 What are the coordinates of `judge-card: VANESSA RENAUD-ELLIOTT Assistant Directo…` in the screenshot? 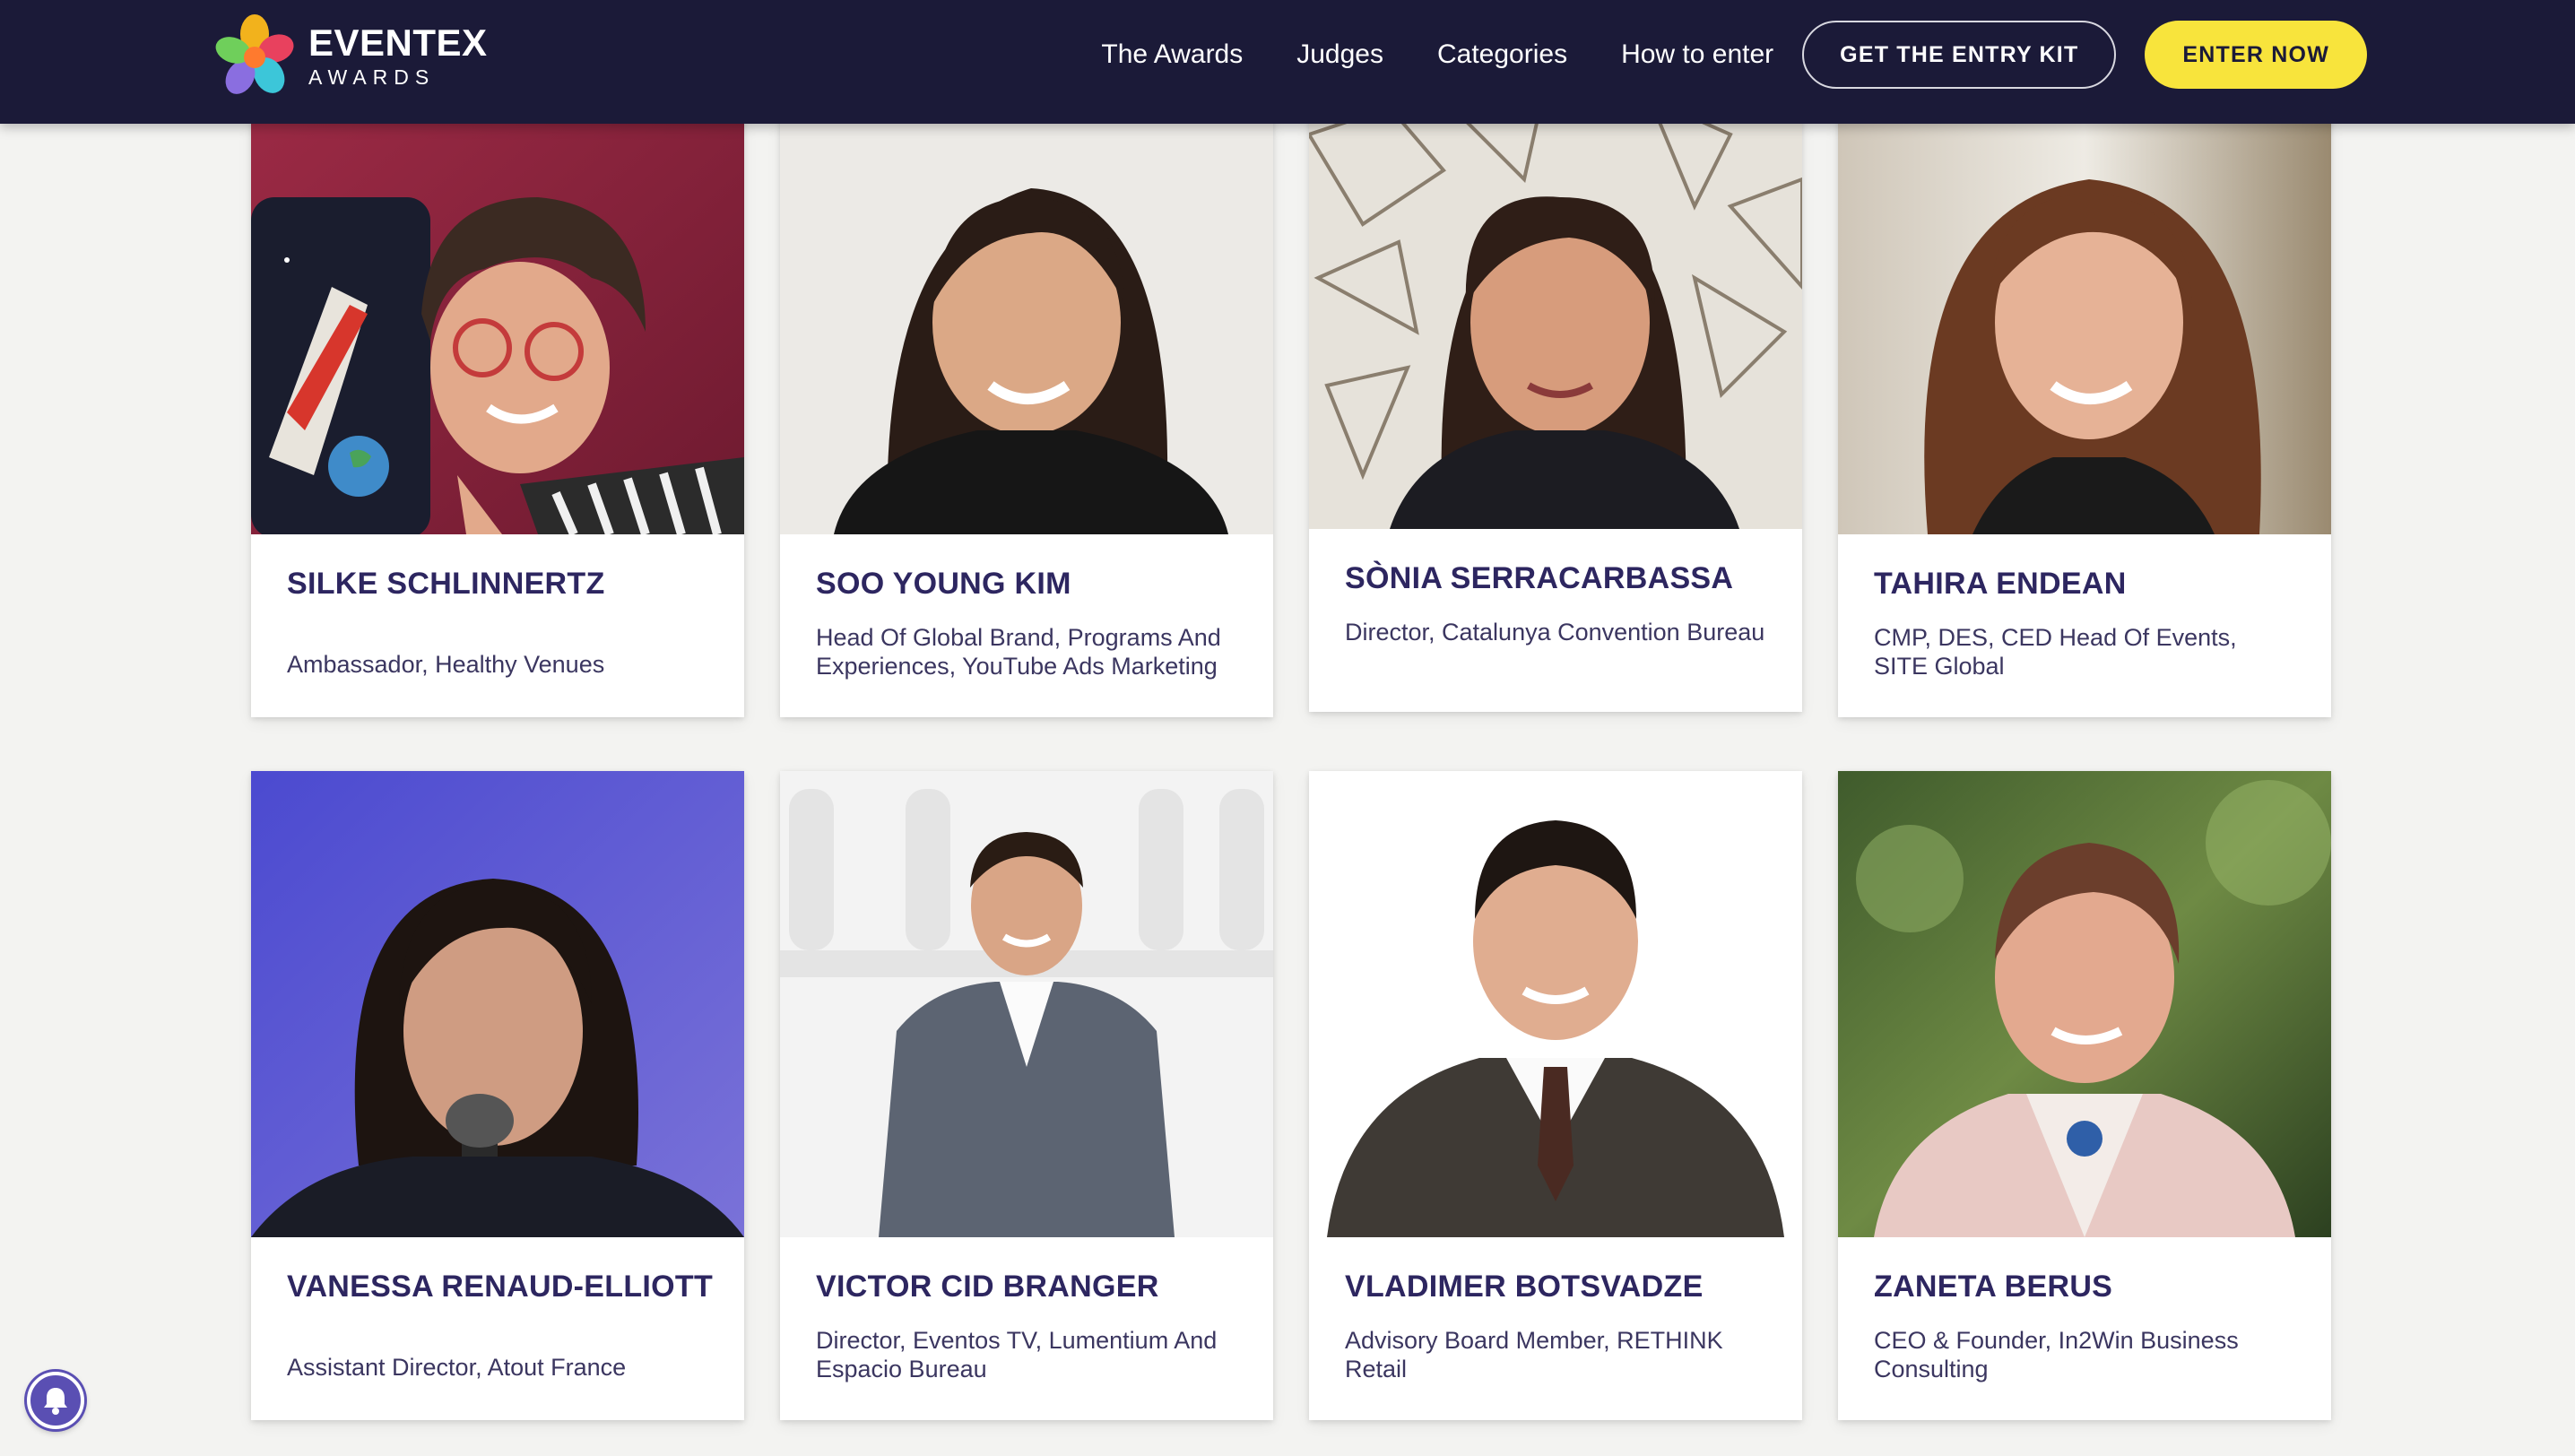 It's located at (497, 1095).